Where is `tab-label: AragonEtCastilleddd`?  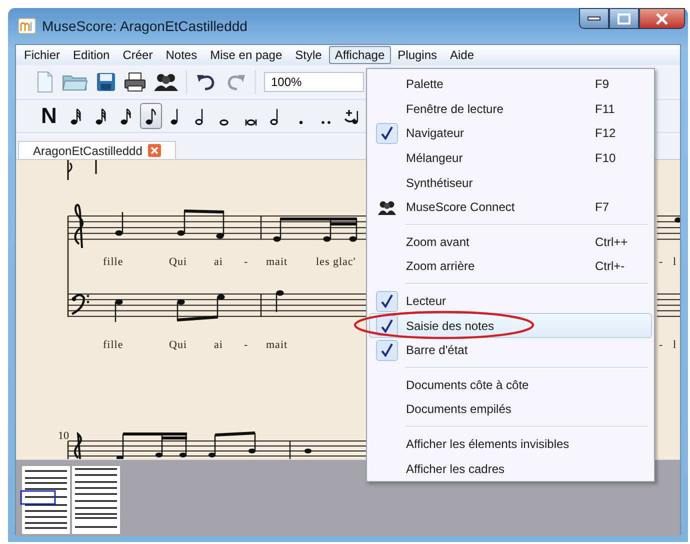 tab-label: AragonEtCastilleddd is located at coordinates (87, 151).